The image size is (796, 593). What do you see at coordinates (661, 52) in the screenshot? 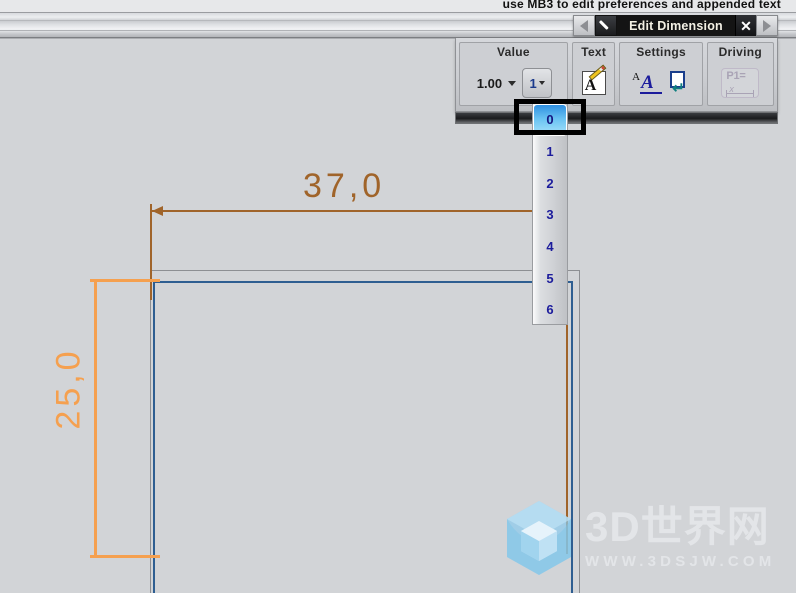
I see `panel-settings-title: Settings` at bounding box center [661, 52].